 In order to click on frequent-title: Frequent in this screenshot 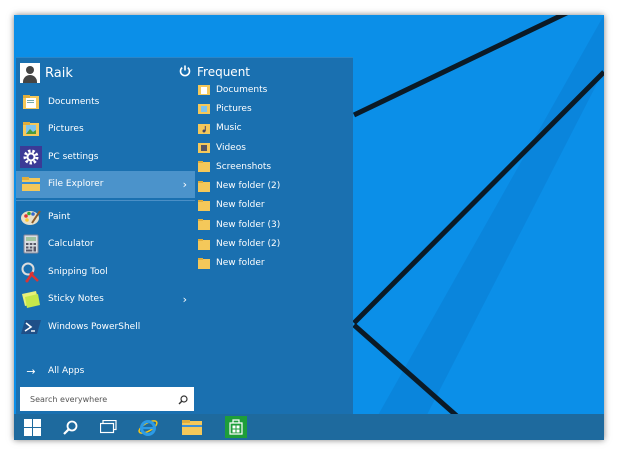, I will do `click(223, 72)`.